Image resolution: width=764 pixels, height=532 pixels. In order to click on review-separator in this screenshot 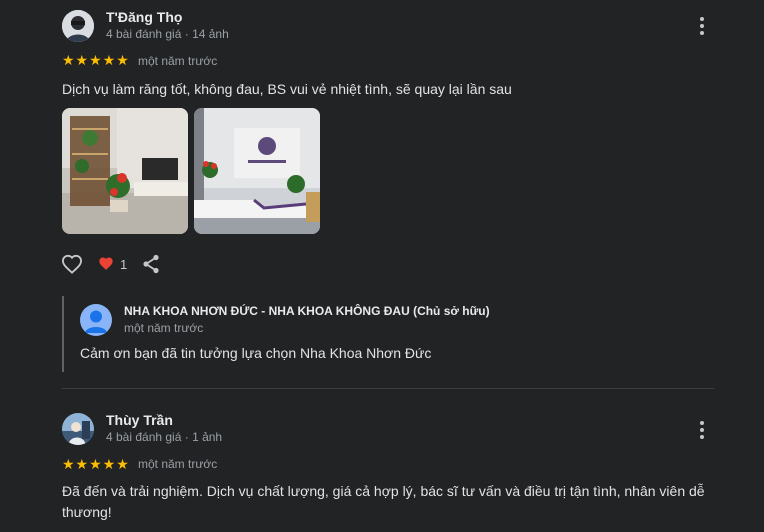, I will do `click(388, 388)`.